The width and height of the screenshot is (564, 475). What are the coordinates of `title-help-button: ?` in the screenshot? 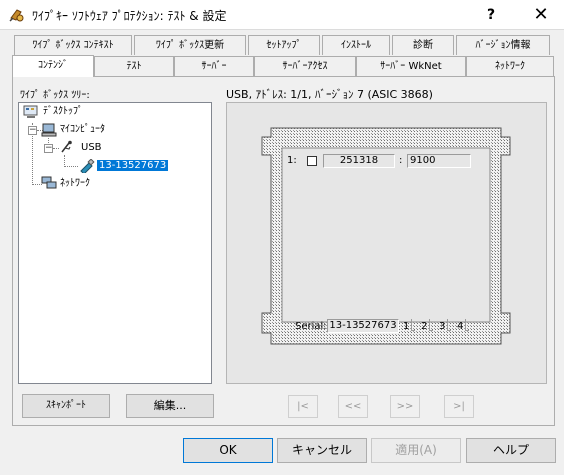 It's located at (491, 15).